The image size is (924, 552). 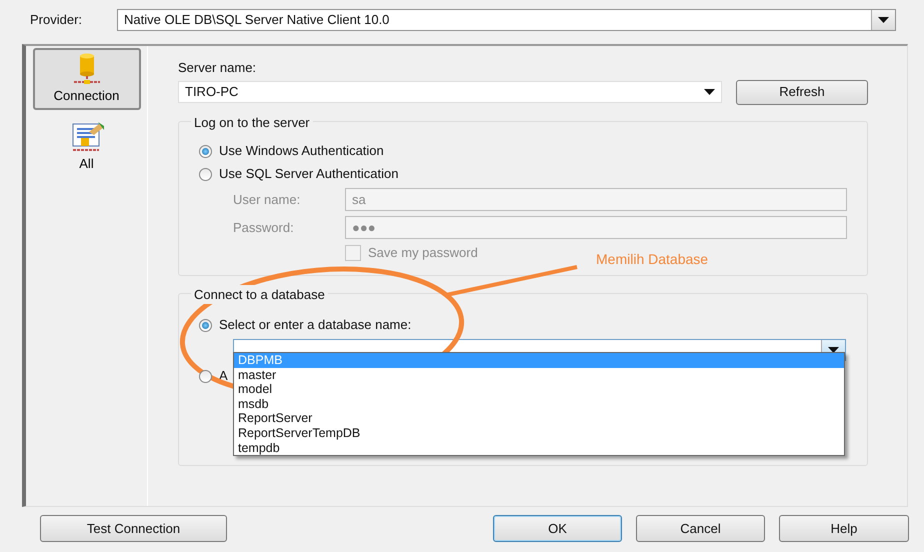 I want to click on sidebar-item: Connection, so click(x=86, y=79).